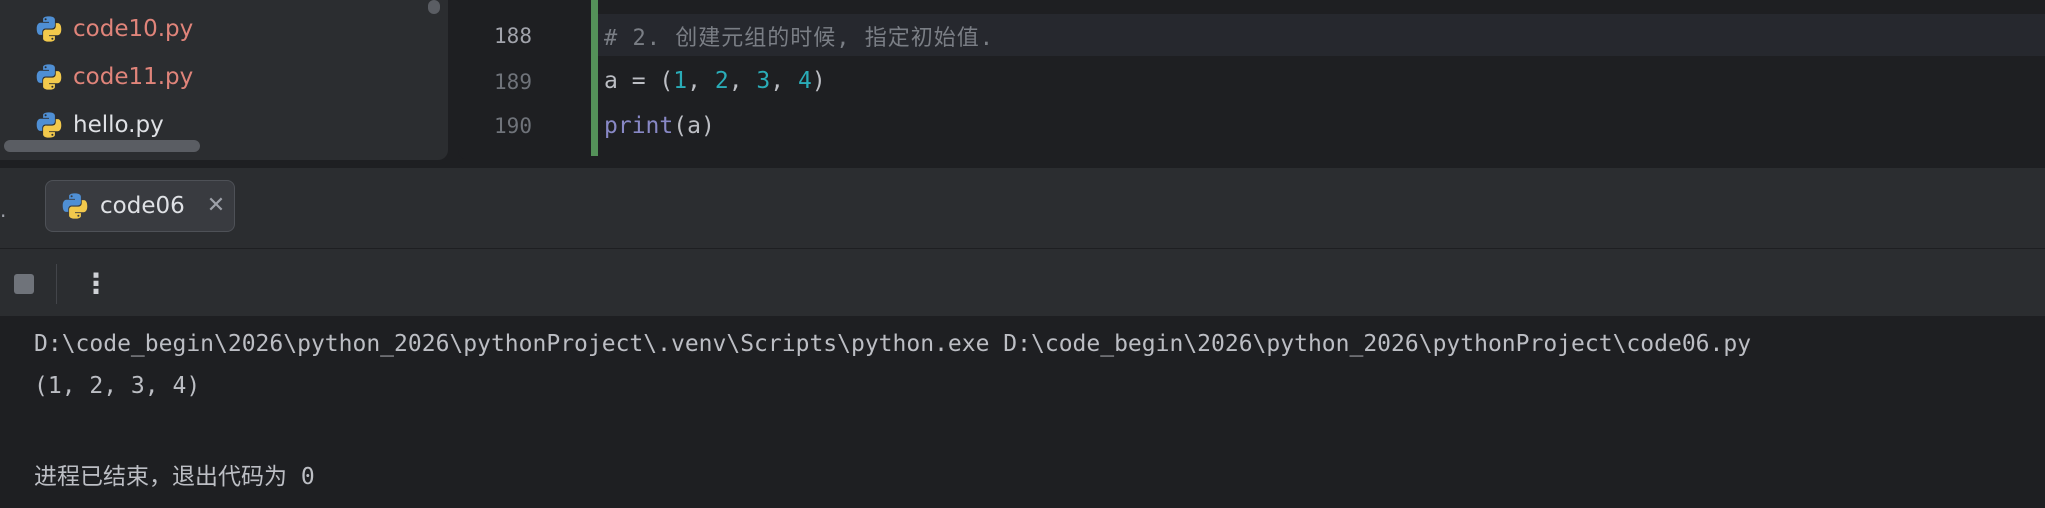 The width and height of the screenshot is (2045, 508). I want to click on code-number: 2, so click(721, 81).